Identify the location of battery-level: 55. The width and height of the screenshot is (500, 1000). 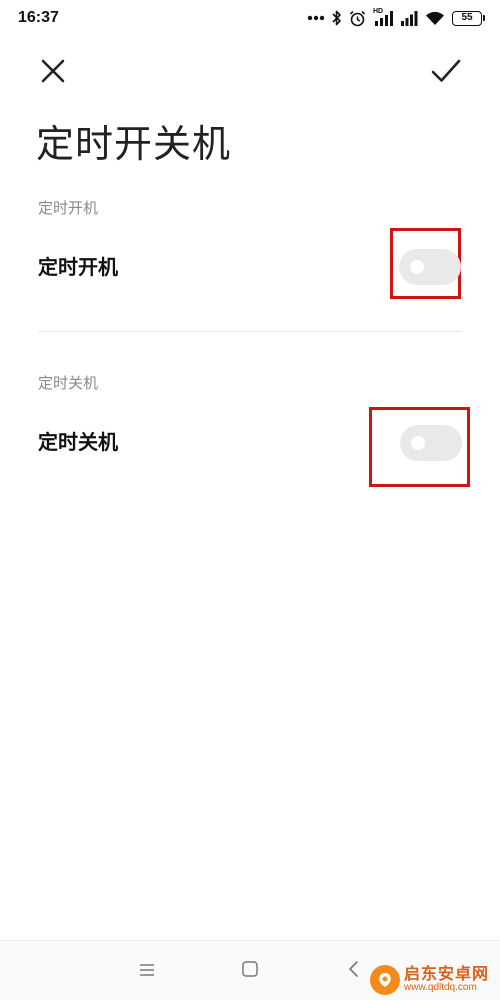
(467, 17).